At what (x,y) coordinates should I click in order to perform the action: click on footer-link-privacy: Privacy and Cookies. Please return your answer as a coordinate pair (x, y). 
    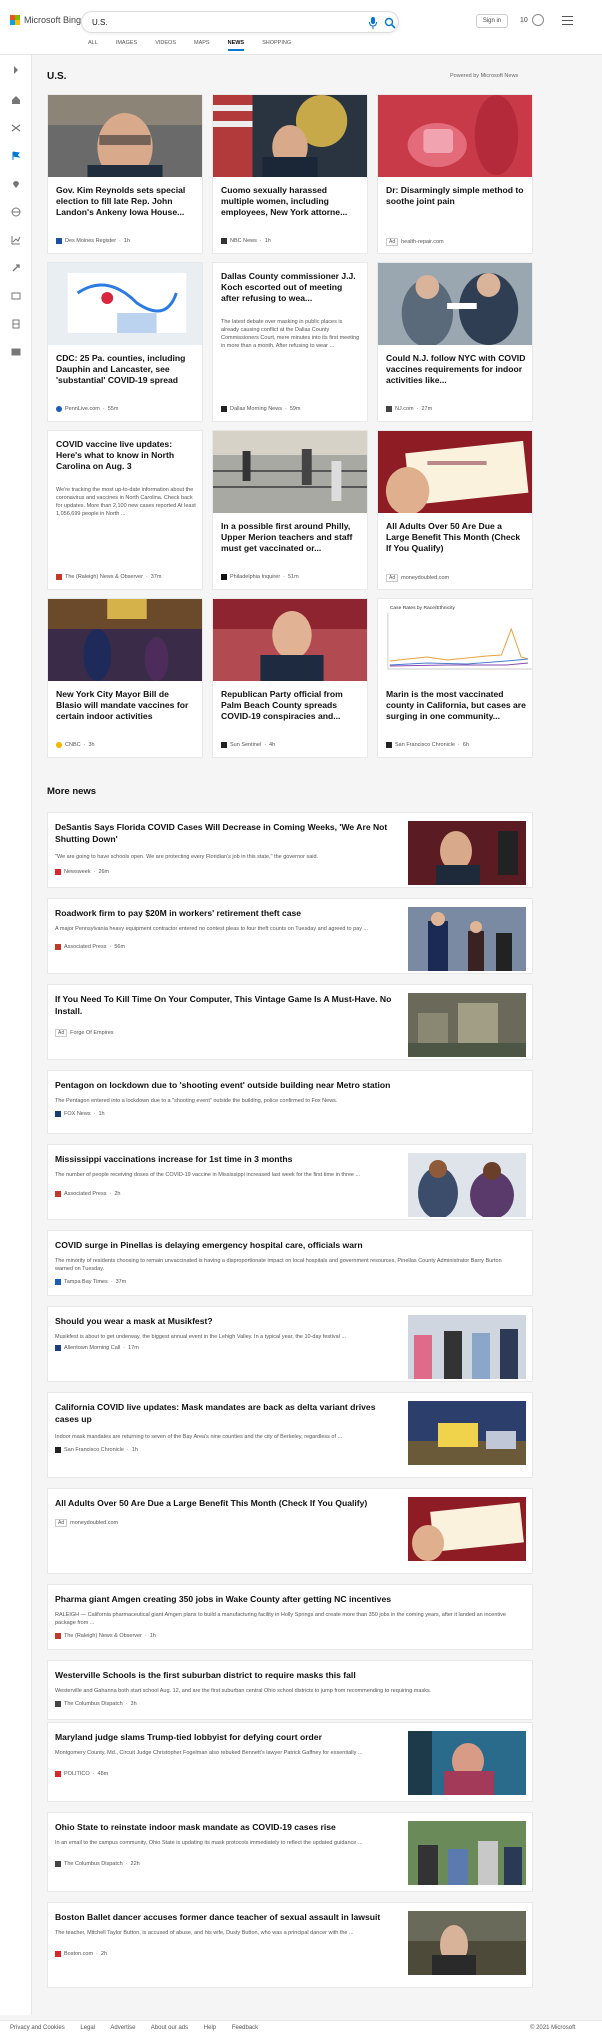
    Looking at the image, I should click on (37, 2028).